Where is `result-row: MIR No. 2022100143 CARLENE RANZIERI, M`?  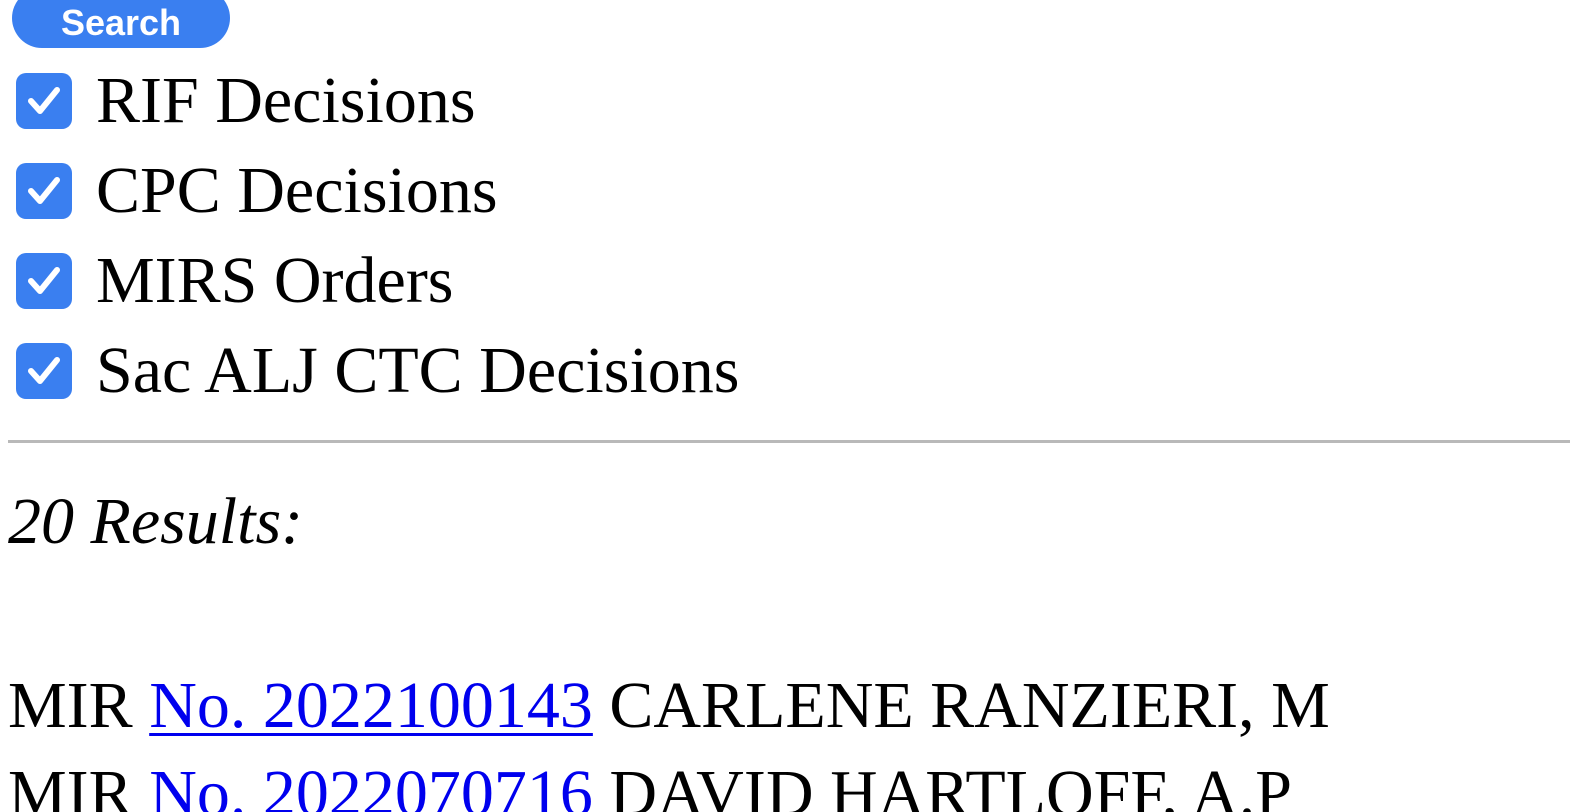
result-row: MIR No. 2022100143 CARLENE RANZIERI, M is located at coordinates (789, 706).